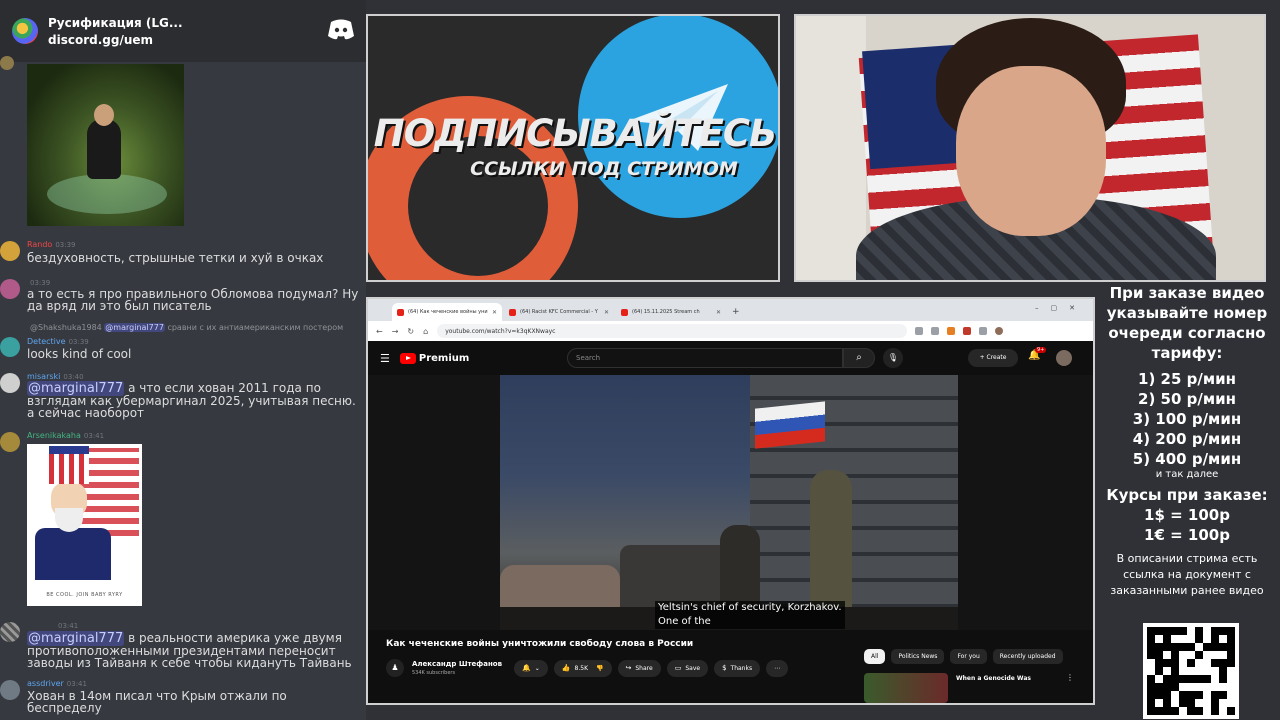  Describe the element at coordinates (115, 40) in the screenshot. I see `invite-link: discord.gg/uem` at that location.